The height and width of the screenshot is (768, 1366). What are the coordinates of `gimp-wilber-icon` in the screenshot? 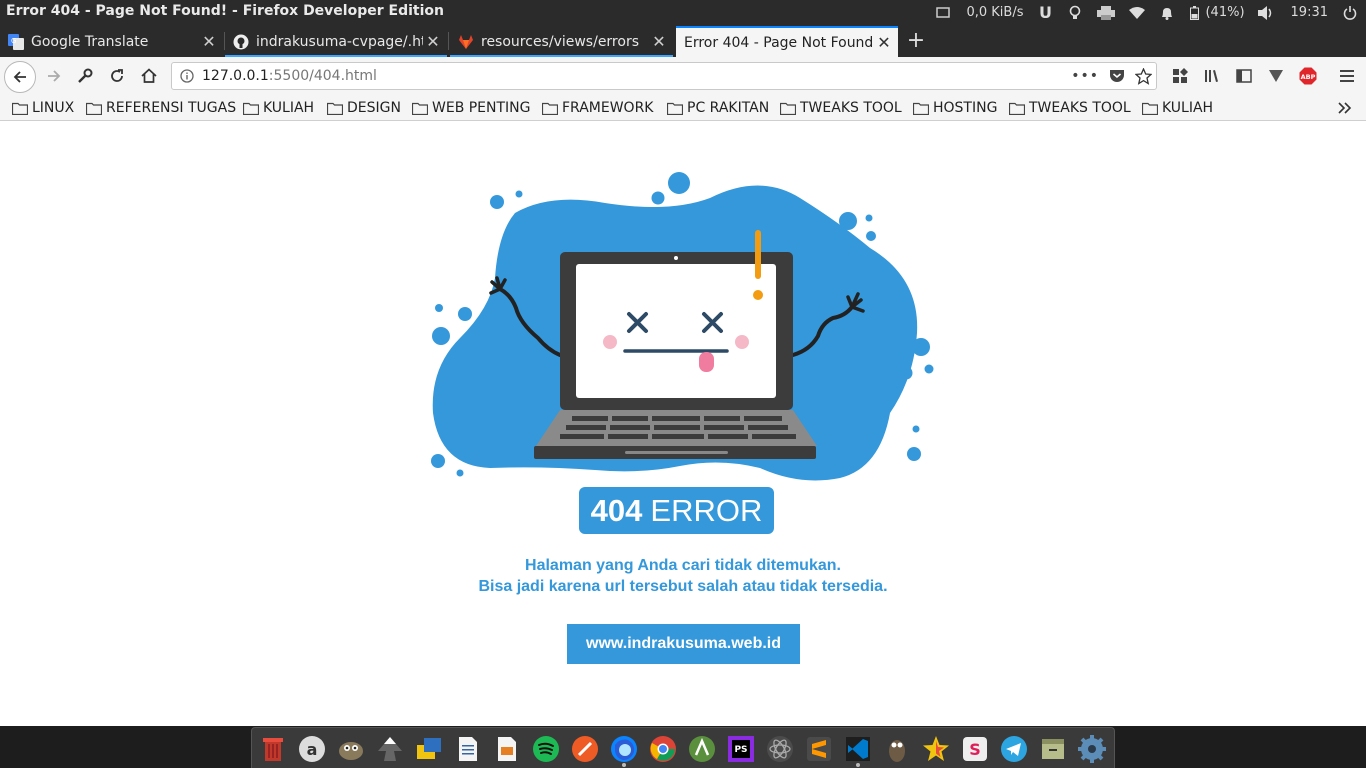 It's located at (897, 749).